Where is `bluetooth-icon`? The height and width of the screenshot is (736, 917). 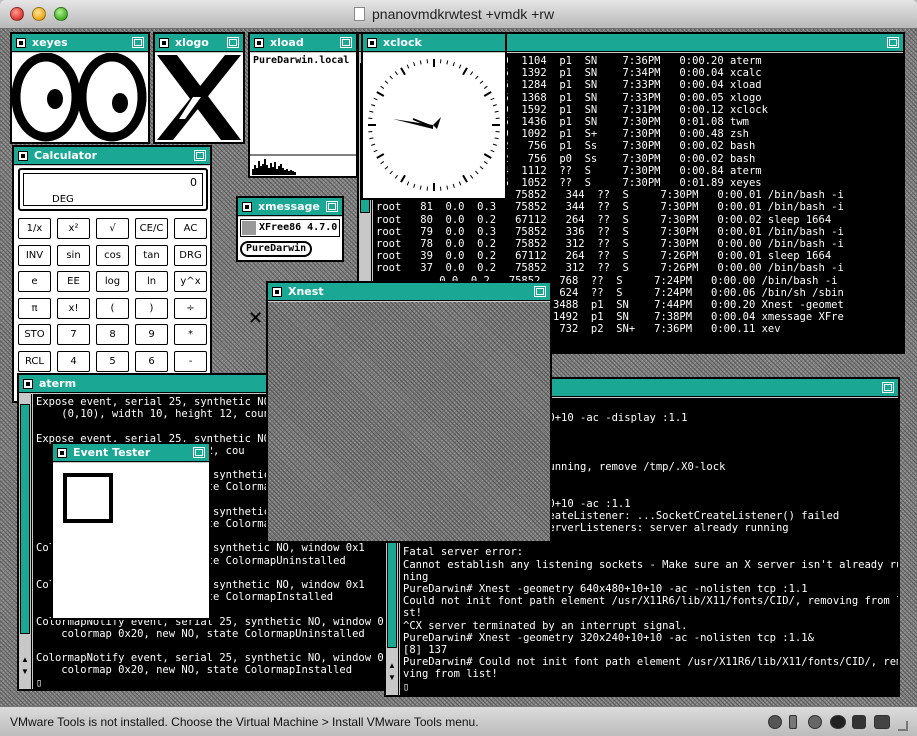
bluetooth-icon is located at coordinates (793, 722).